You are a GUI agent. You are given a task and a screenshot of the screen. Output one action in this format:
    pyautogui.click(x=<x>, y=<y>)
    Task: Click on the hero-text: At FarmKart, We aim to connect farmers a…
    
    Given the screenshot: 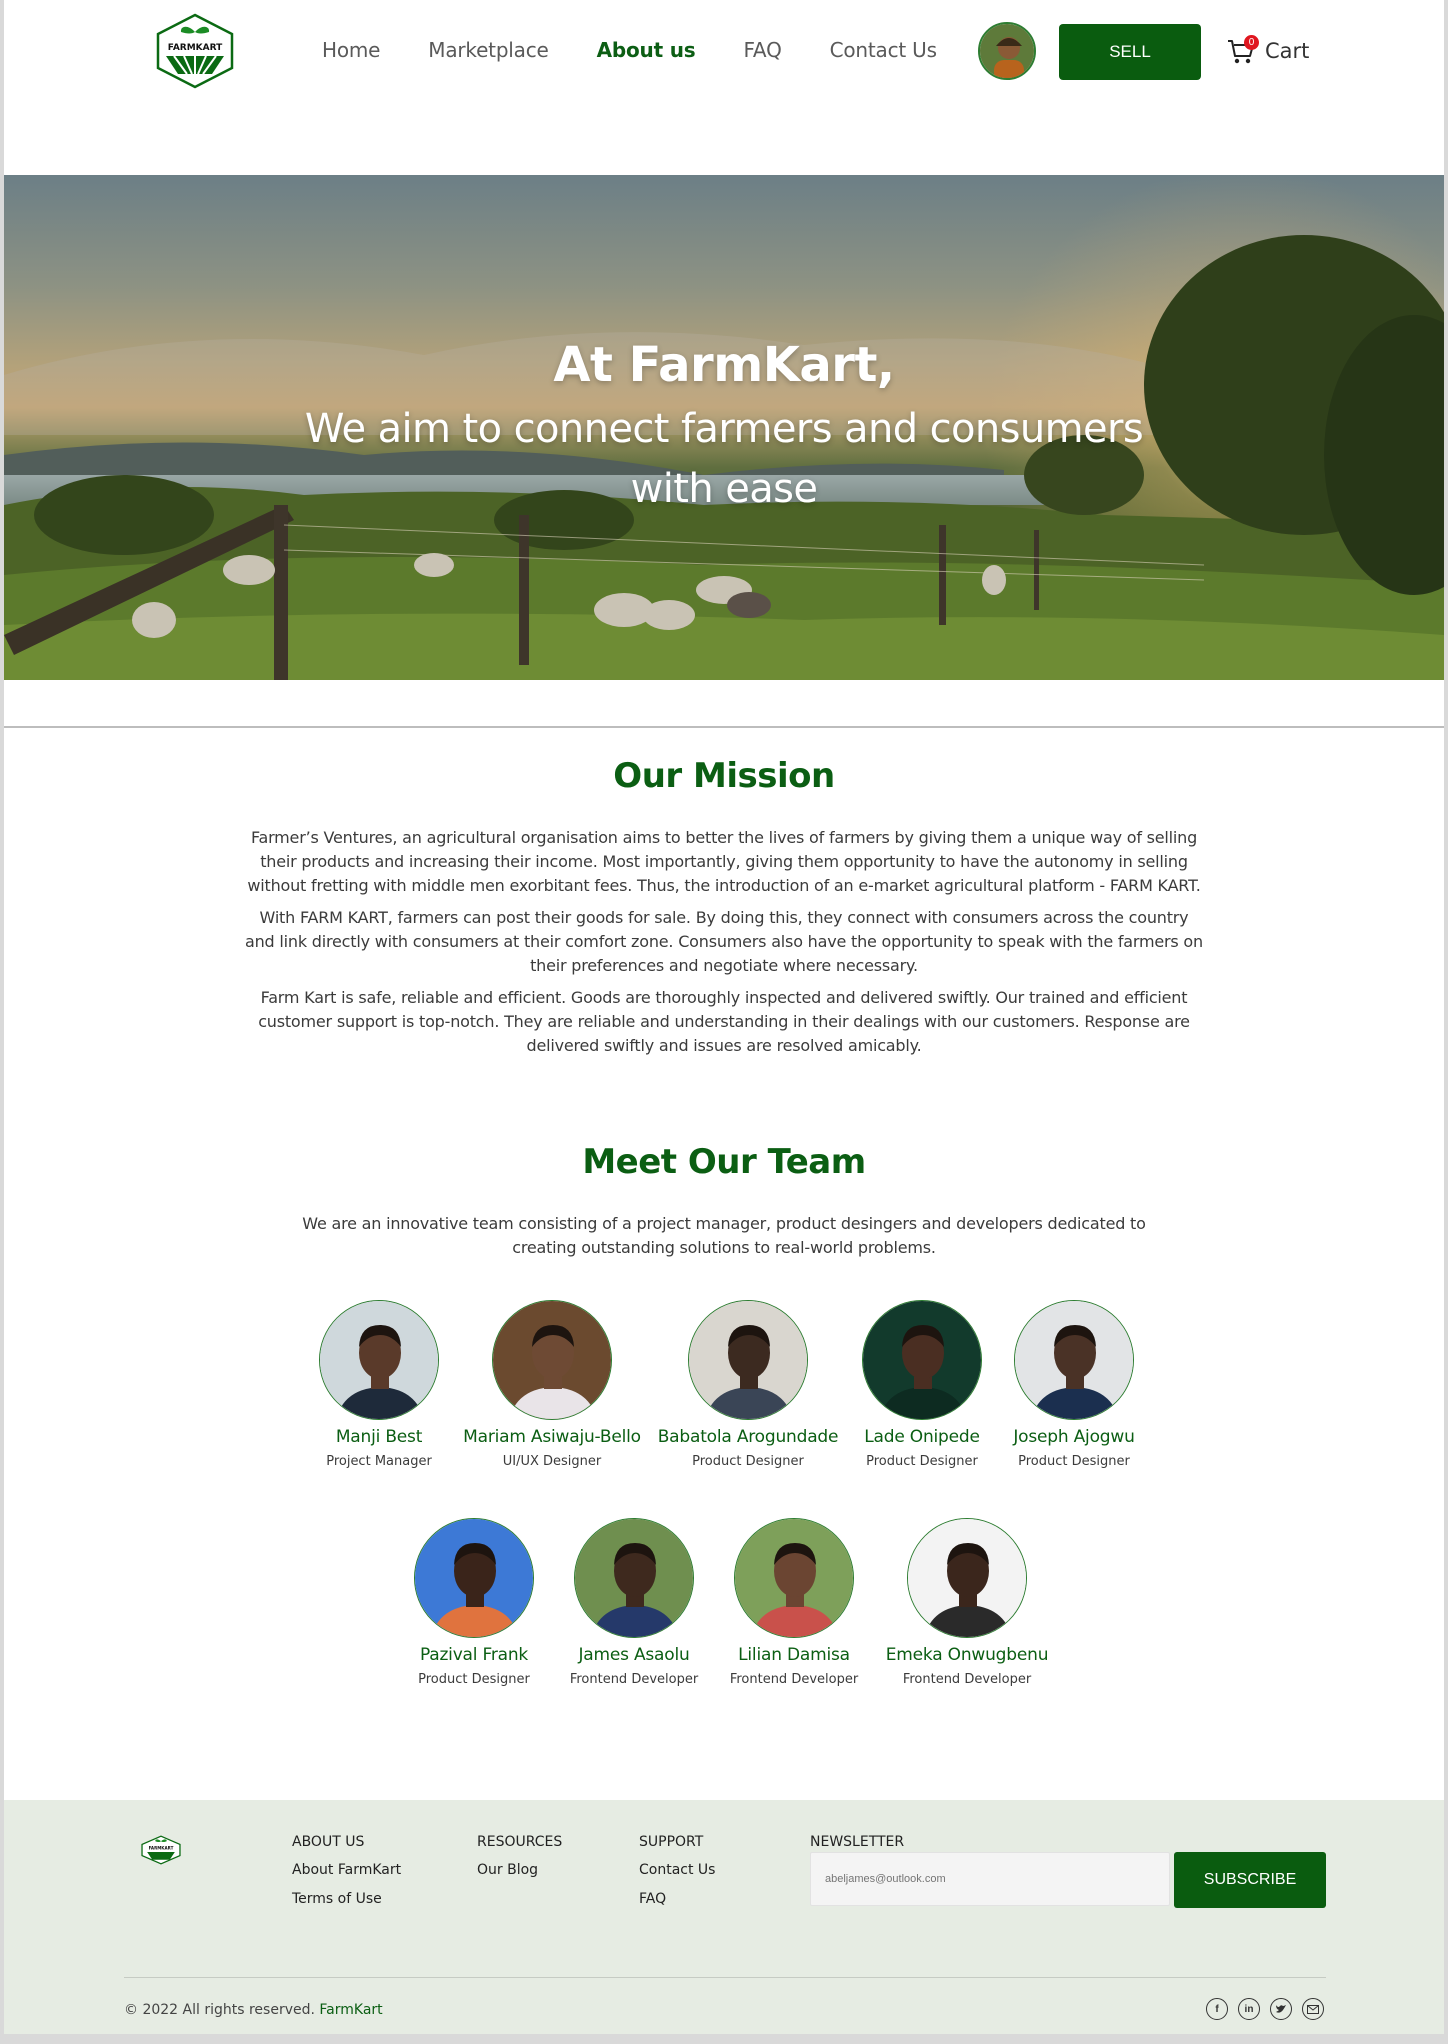 What is the action you would take?
    pyautogui.click(x=724, y=428)
    